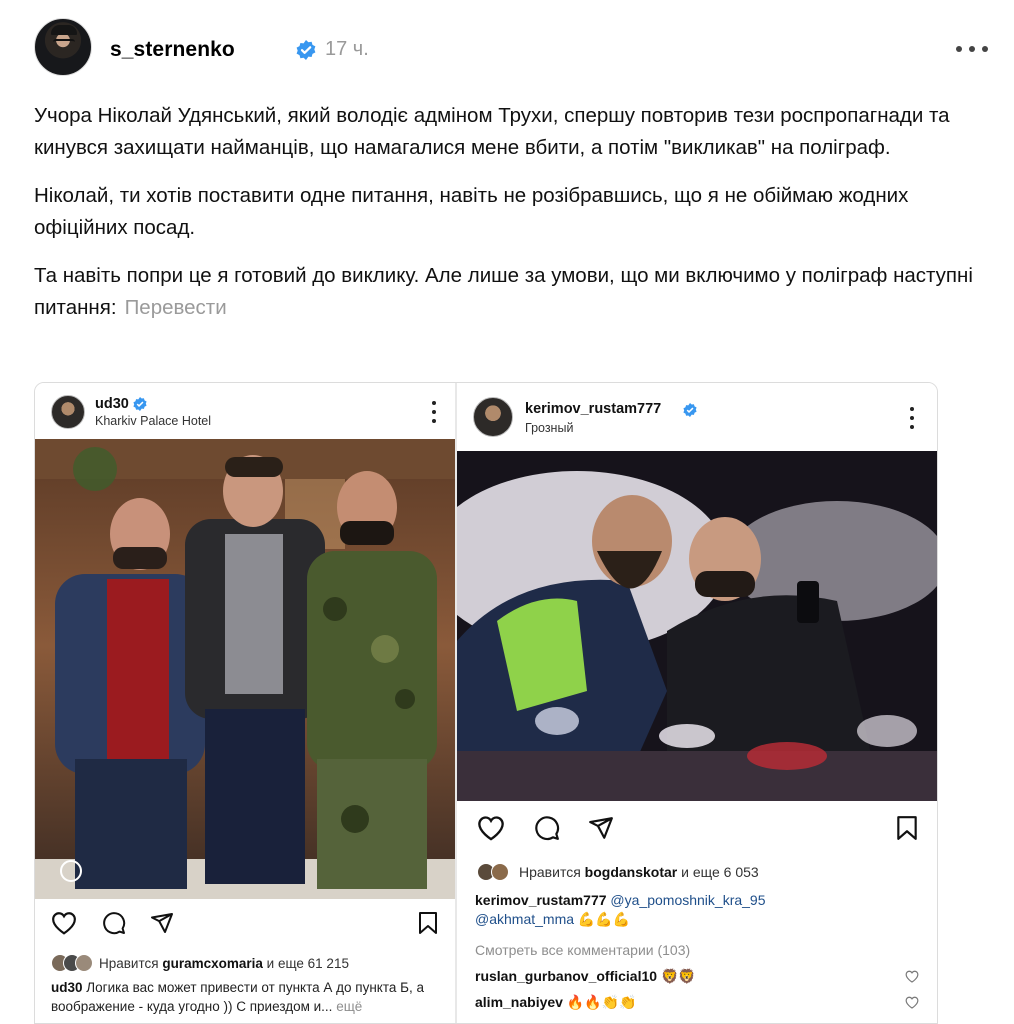 Image resolution: width=1014 pixels, height=1024 pixels. I want to click on view-all-comments-link: Смотреть все комментарии (103), so click(582, 950).